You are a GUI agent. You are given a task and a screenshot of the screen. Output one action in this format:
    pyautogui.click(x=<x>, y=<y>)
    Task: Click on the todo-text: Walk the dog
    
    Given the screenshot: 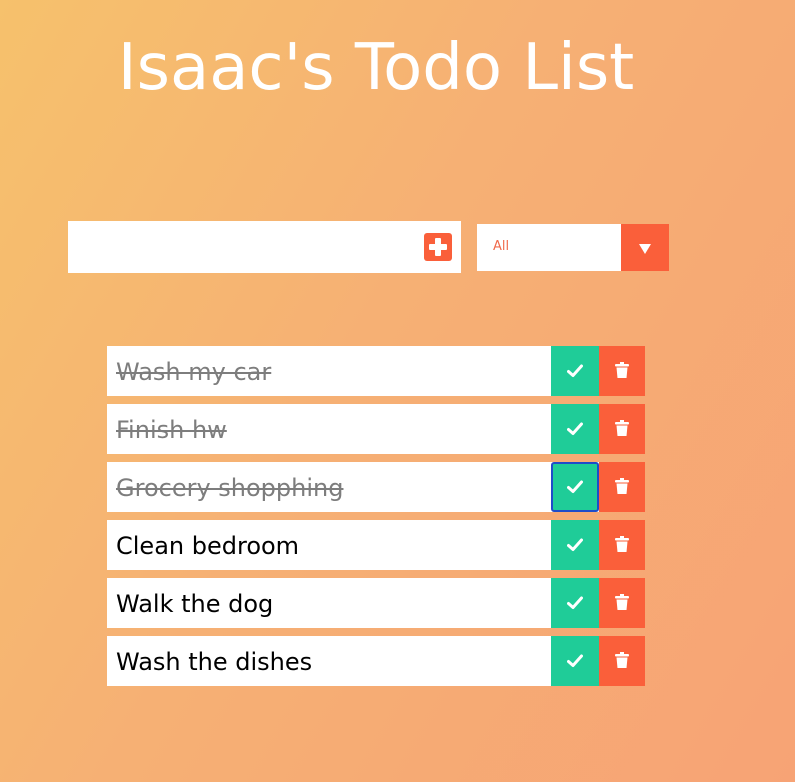 What is the action you would take?
    pyautogui.click(x=195, y=604)
    